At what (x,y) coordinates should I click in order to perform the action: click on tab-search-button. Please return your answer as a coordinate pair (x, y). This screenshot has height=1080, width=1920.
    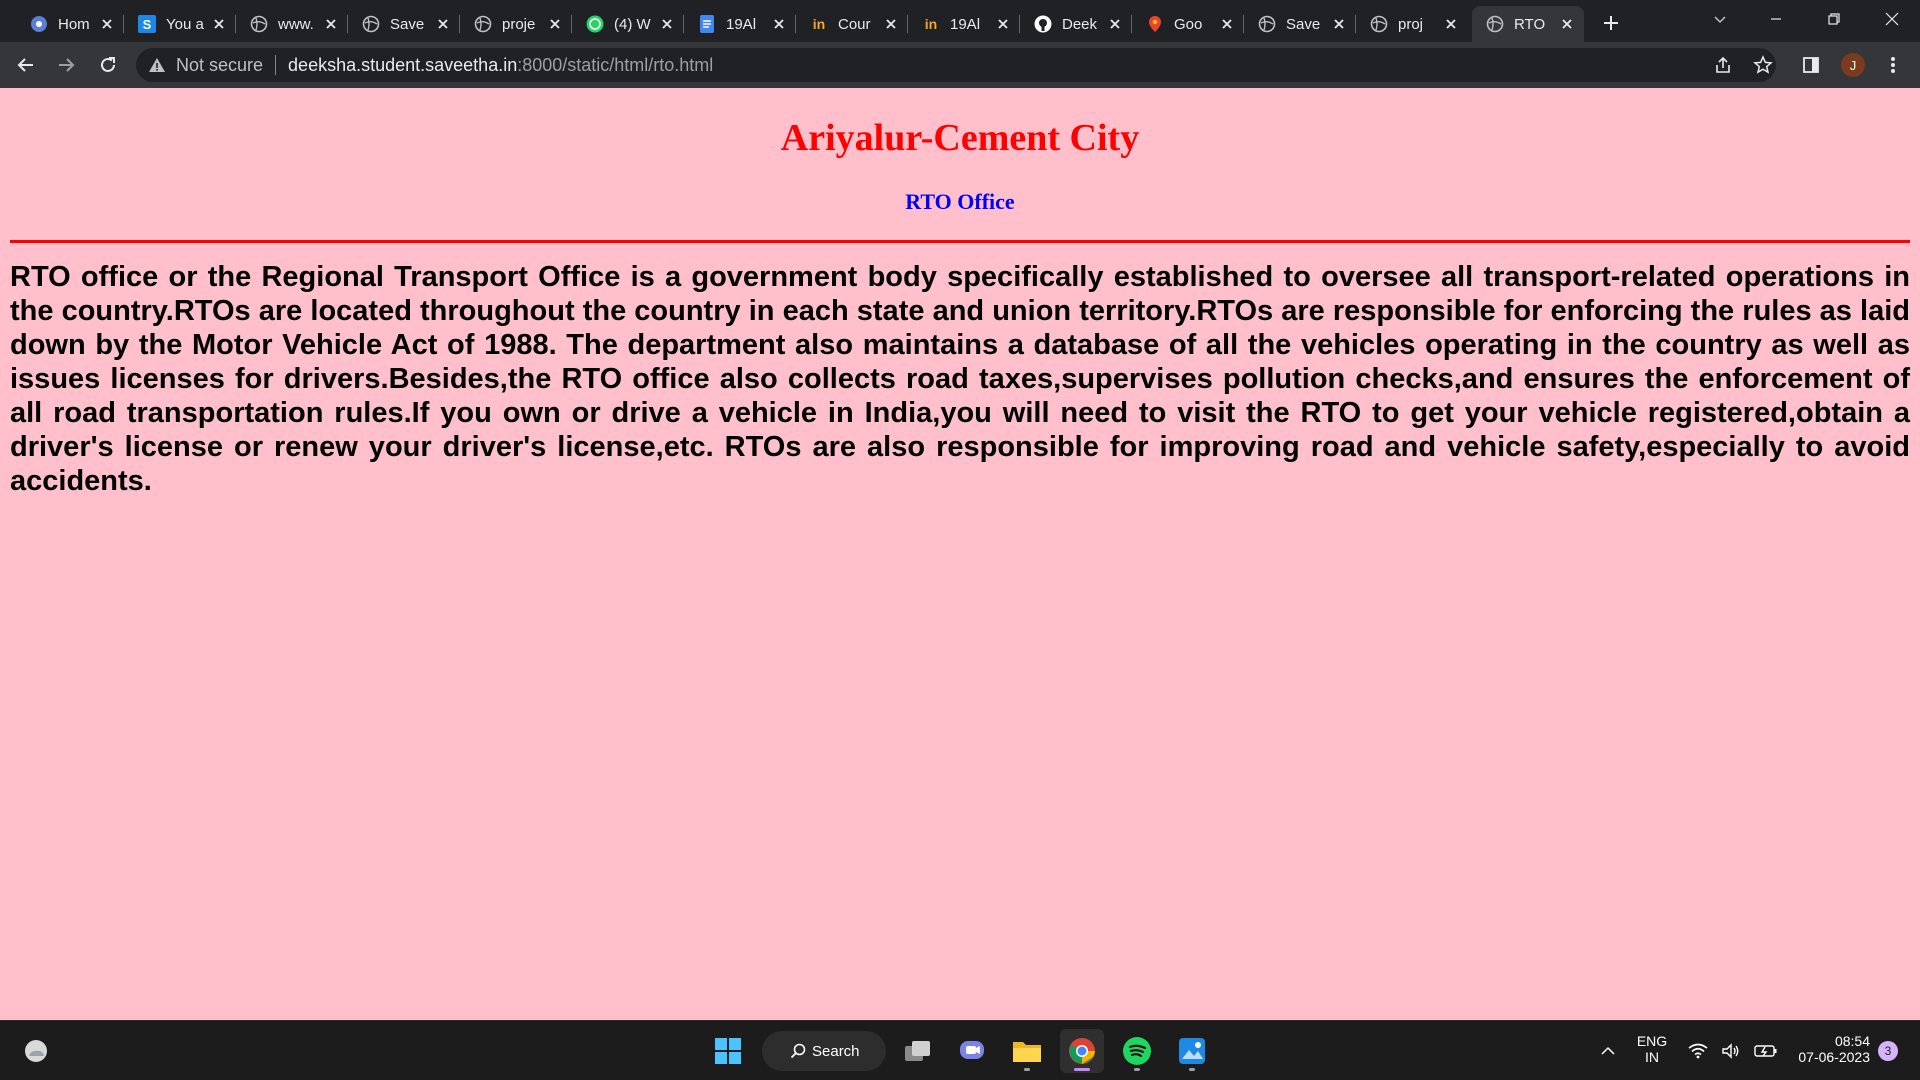
    Looking at the image, I should click on (1720, 19).